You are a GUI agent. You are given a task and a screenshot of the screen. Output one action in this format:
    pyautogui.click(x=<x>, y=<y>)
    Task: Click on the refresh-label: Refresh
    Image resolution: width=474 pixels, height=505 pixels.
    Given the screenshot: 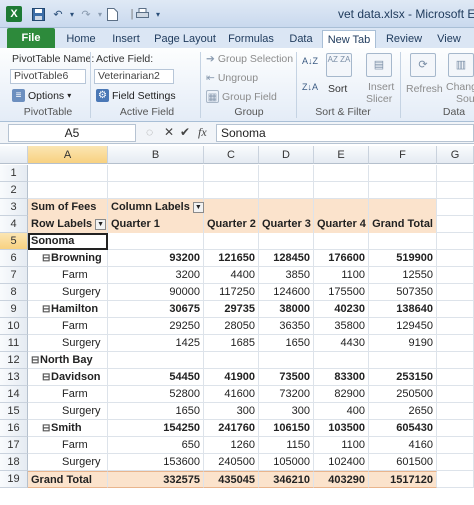 What is the action you would take?
    pyautogui.click(x=424, y=89)
    